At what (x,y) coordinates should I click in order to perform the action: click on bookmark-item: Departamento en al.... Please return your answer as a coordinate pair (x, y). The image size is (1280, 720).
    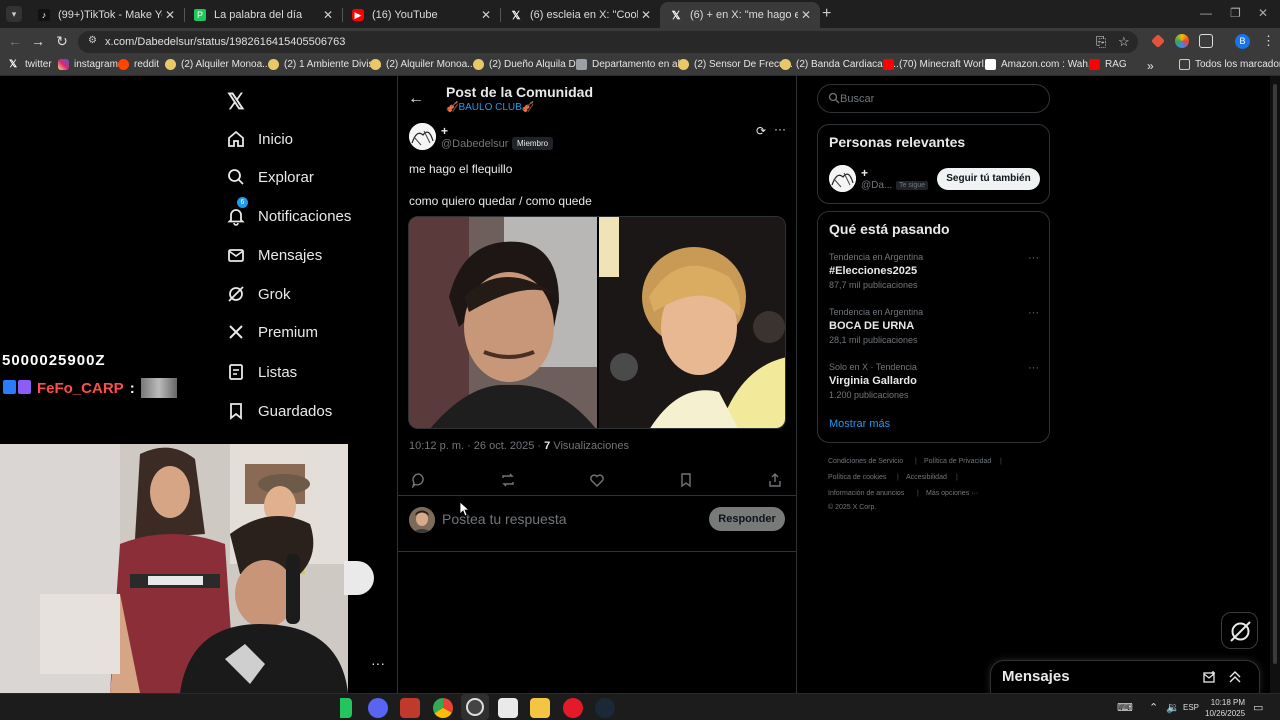
    Looking at the image, I should click on (632, 64).